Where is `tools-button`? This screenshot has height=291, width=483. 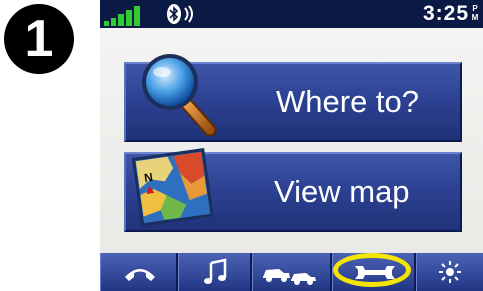 tools-button is located at coordinates (374, 272).